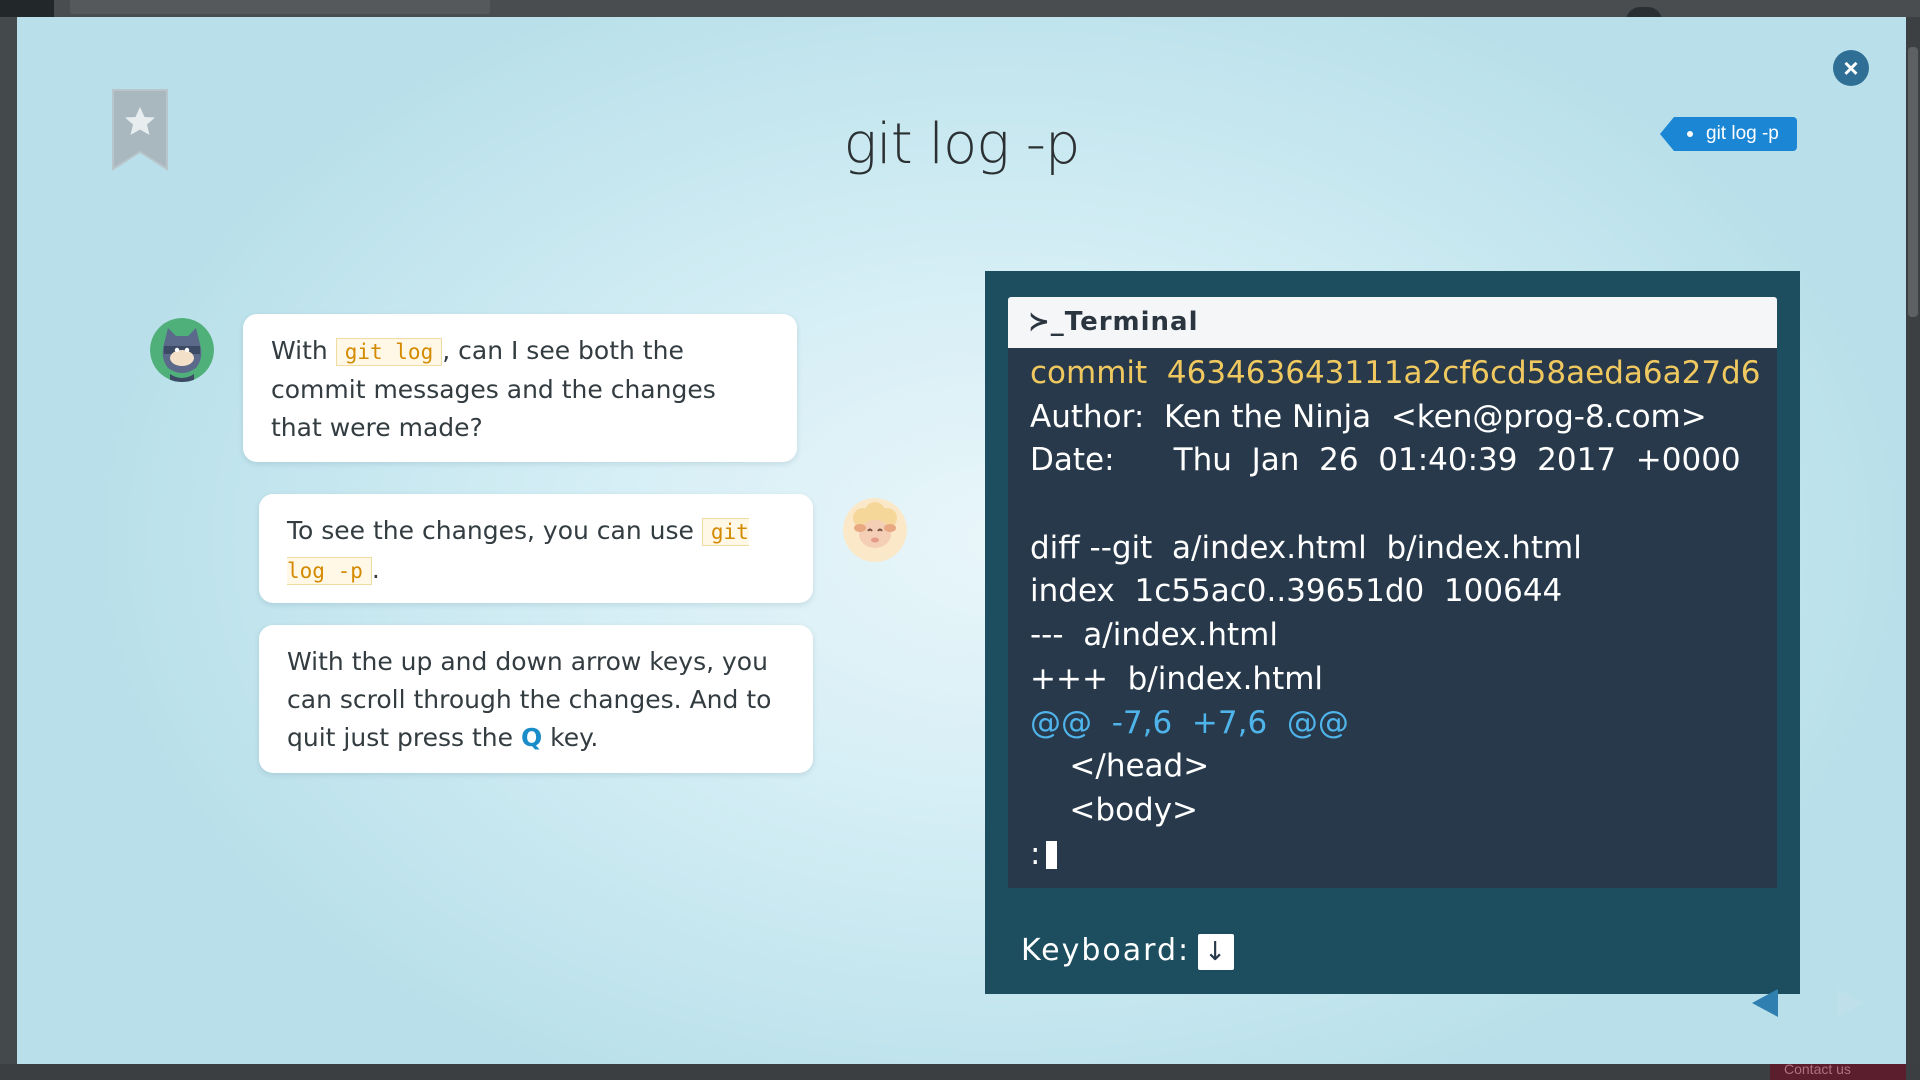 Image resolution: width=1920 pixels, height=1080 pixels. I want to click on ninja-avatar, so click(182, 350).